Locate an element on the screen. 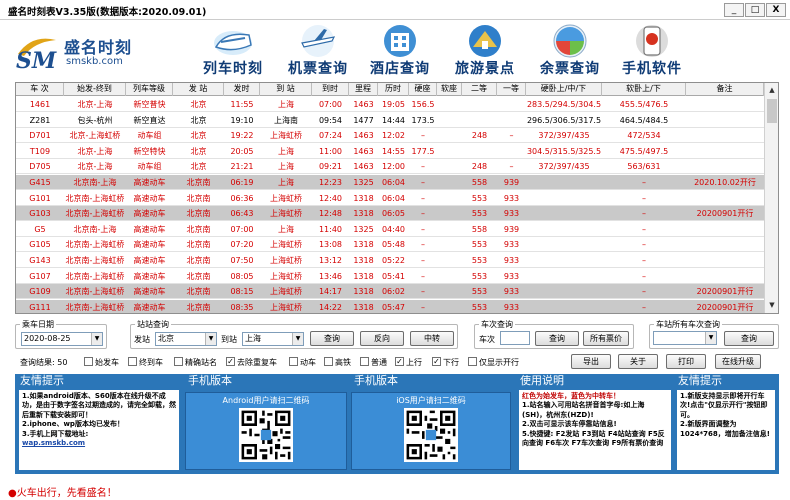 The width and height of the screenshot is (790, 500). reverse-button: 反向 is located at coordinates (382, 338).